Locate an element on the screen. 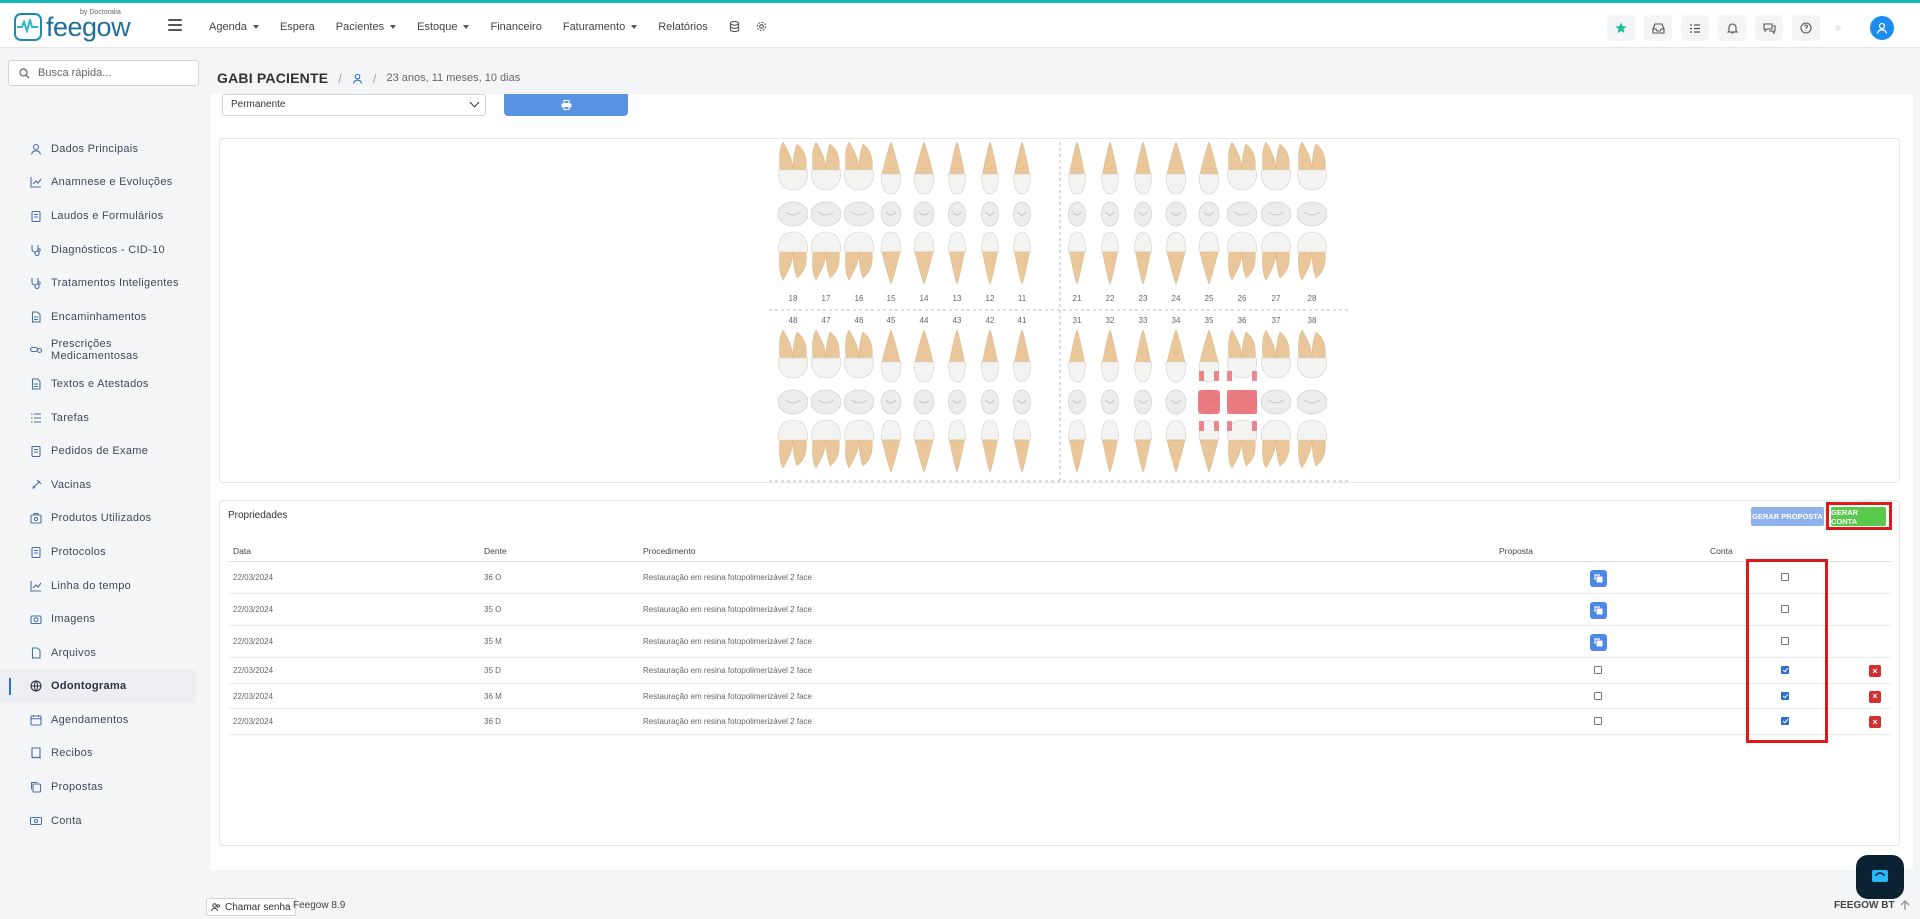  menu-relatorios: Relatórios is located at coordinates (683, 27).